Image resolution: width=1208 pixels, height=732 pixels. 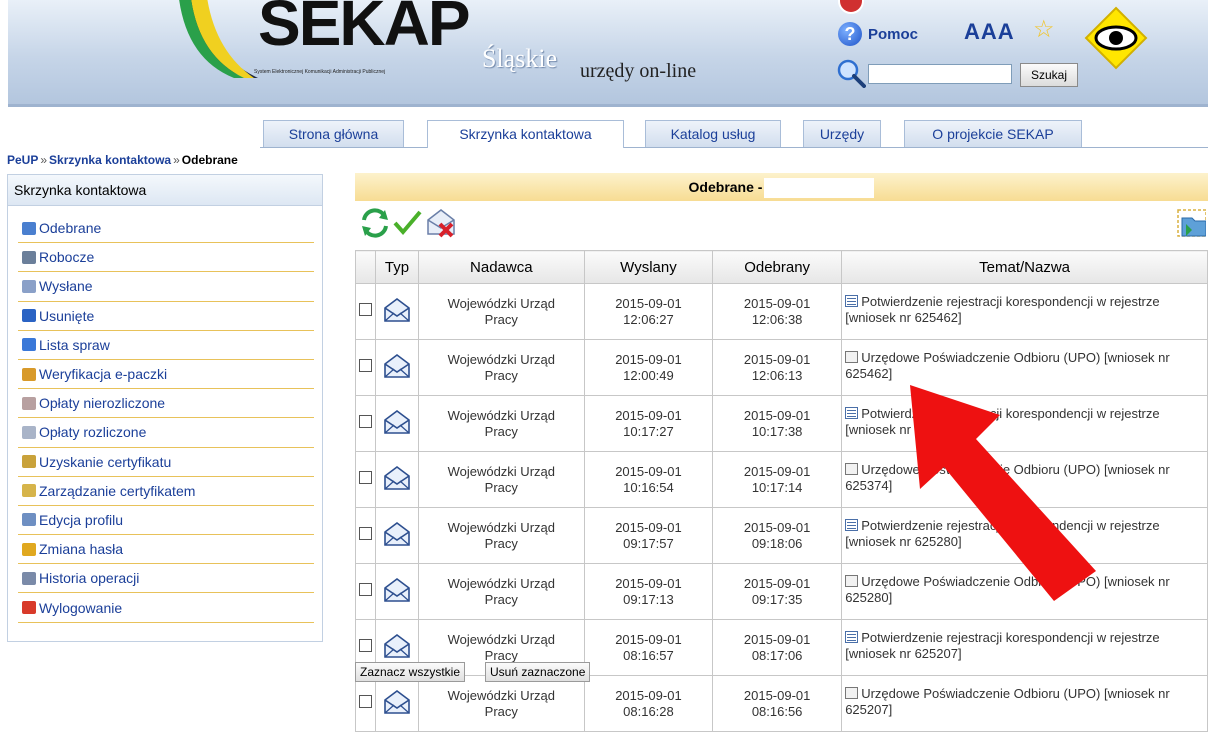 What do you see at coordinates (713, 133) in the screenshot?
I see `tab-service-catalog: Katalog usług` at bounding box center [713, 133].